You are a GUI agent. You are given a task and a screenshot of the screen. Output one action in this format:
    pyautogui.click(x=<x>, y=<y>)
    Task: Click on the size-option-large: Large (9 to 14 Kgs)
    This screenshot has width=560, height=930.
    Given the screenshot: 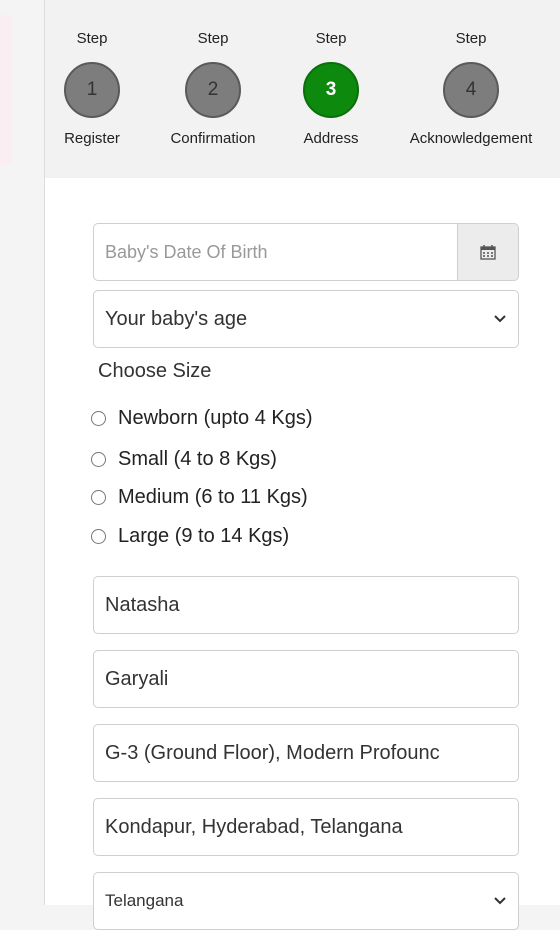 What is the action you would take?
    pyautogui.click(x=190, y=536)
    